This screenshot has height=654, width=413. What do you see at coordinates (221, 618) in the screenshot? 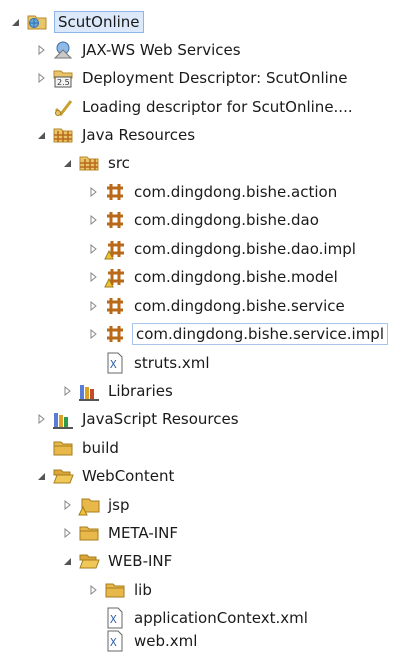
I see `tree-item-label: applicationContext.xml` at bounding box center [221, 618].